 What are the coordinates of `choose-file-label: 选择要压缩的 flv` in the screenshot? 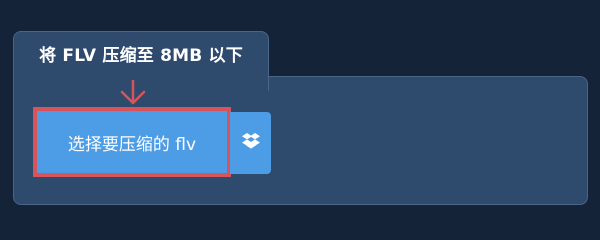 It's located at (132, 144).